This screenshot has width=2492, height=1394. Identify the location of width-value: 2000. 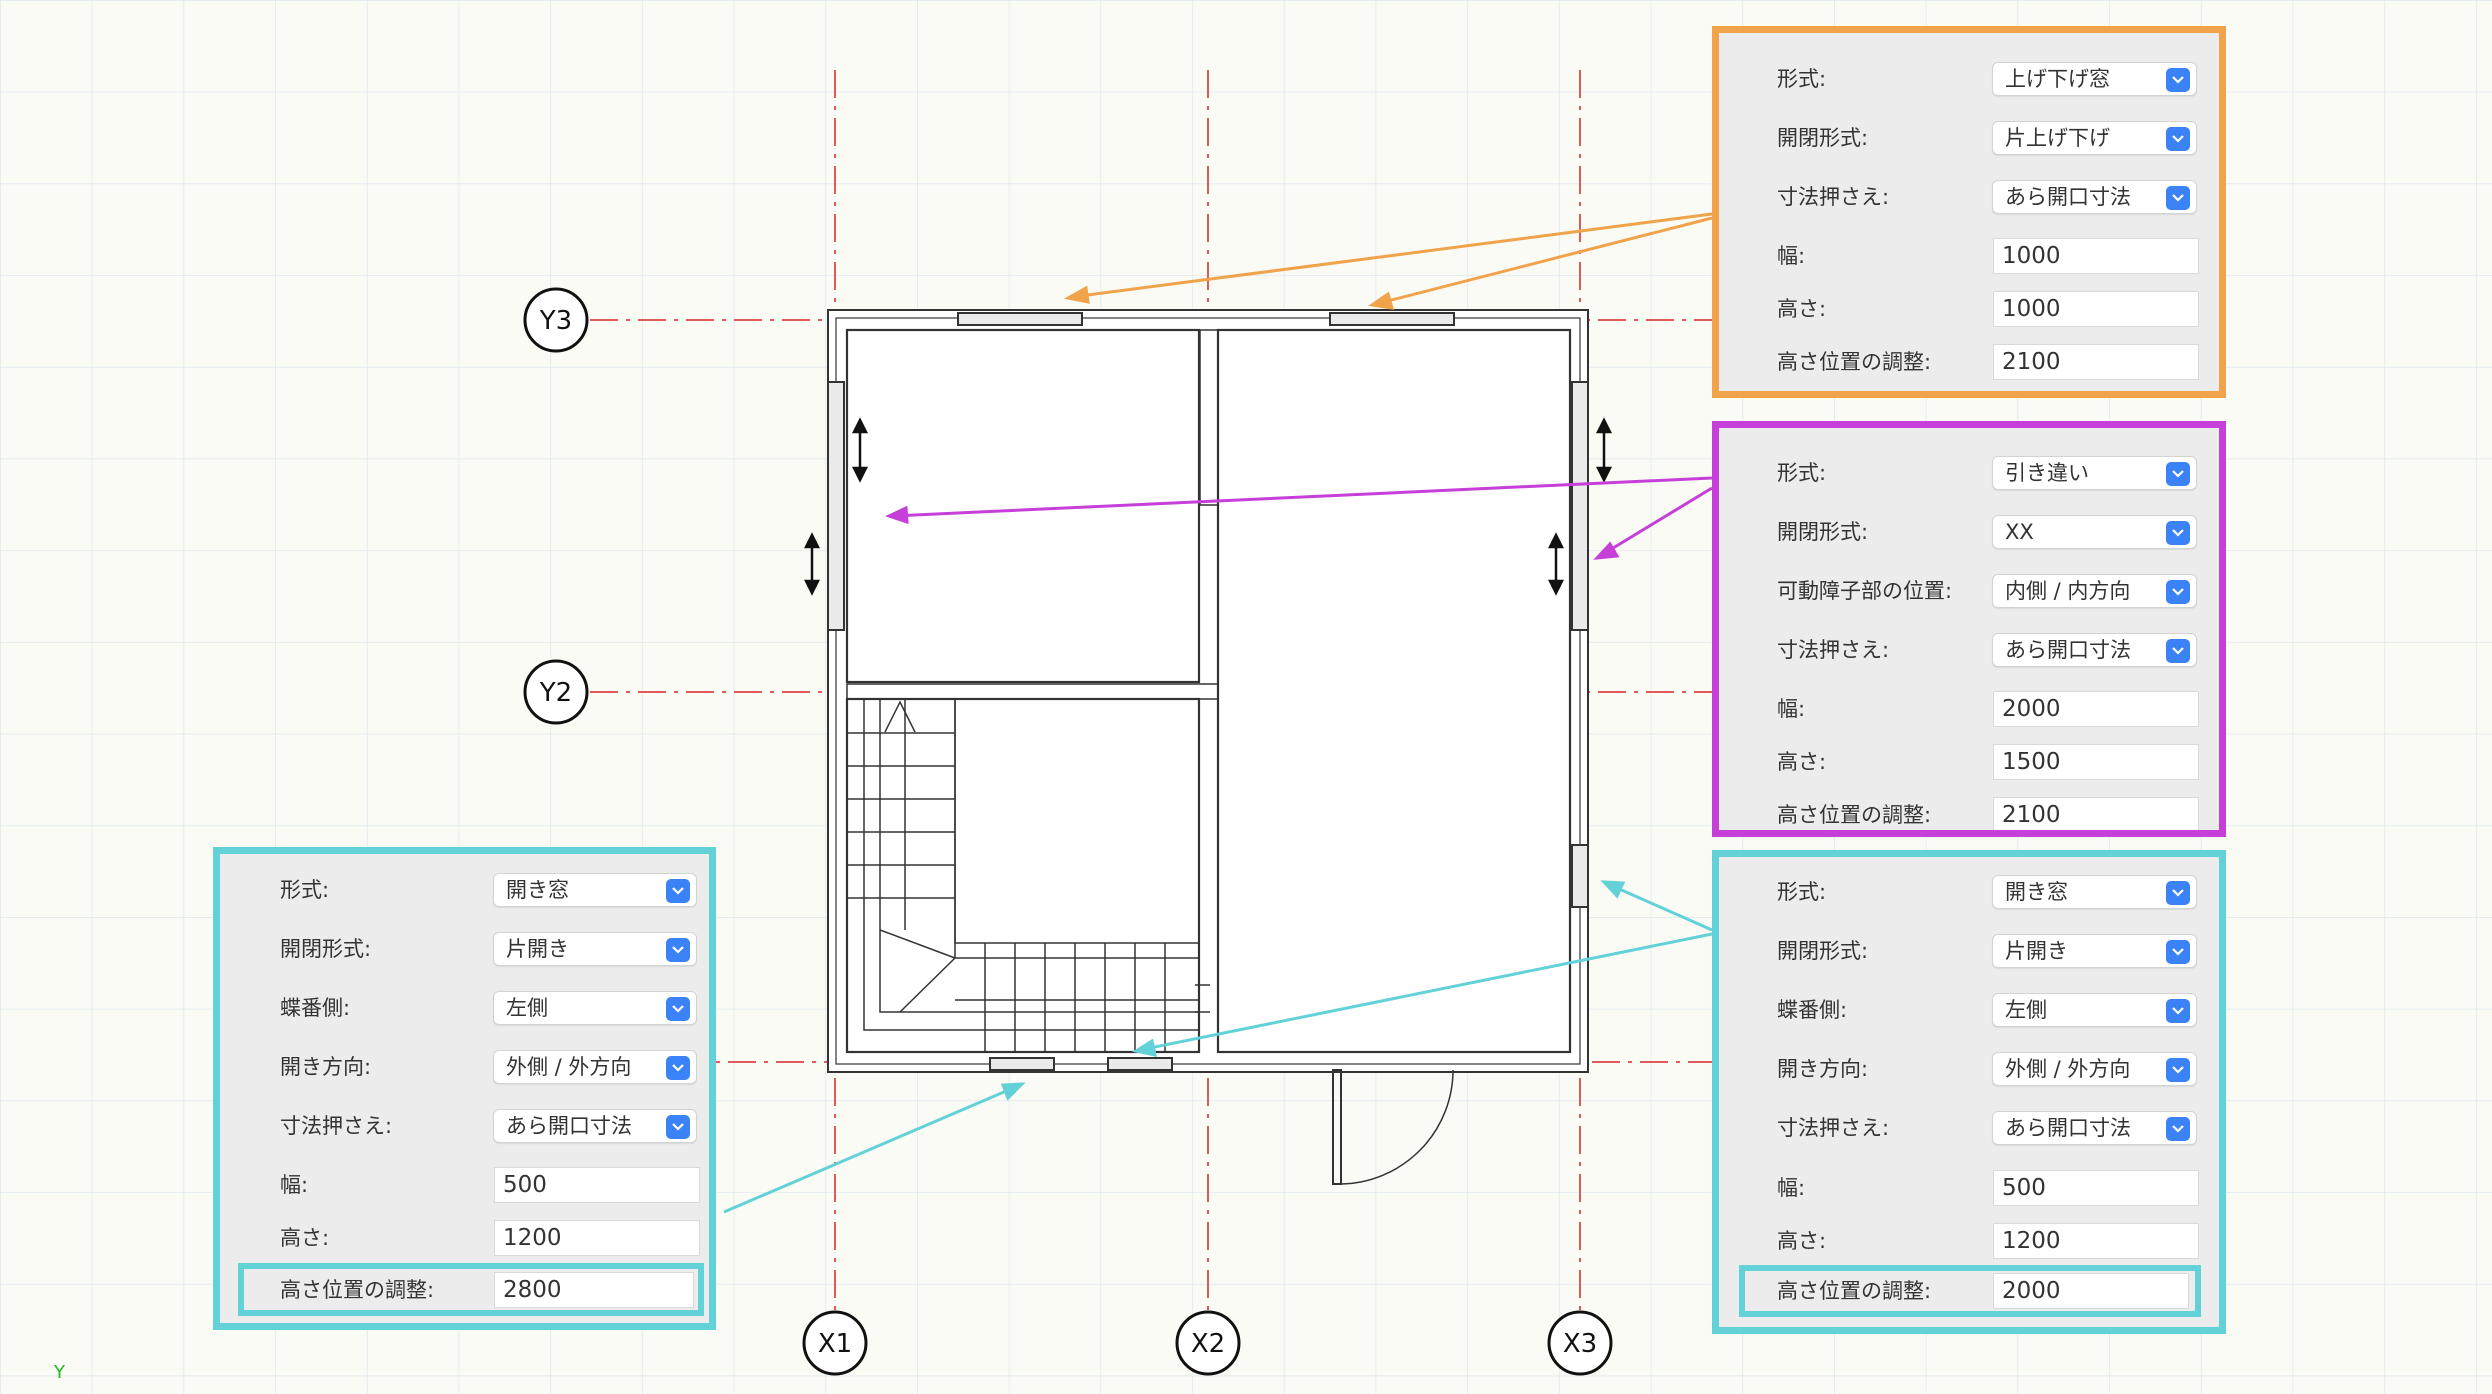
(2031, 709).